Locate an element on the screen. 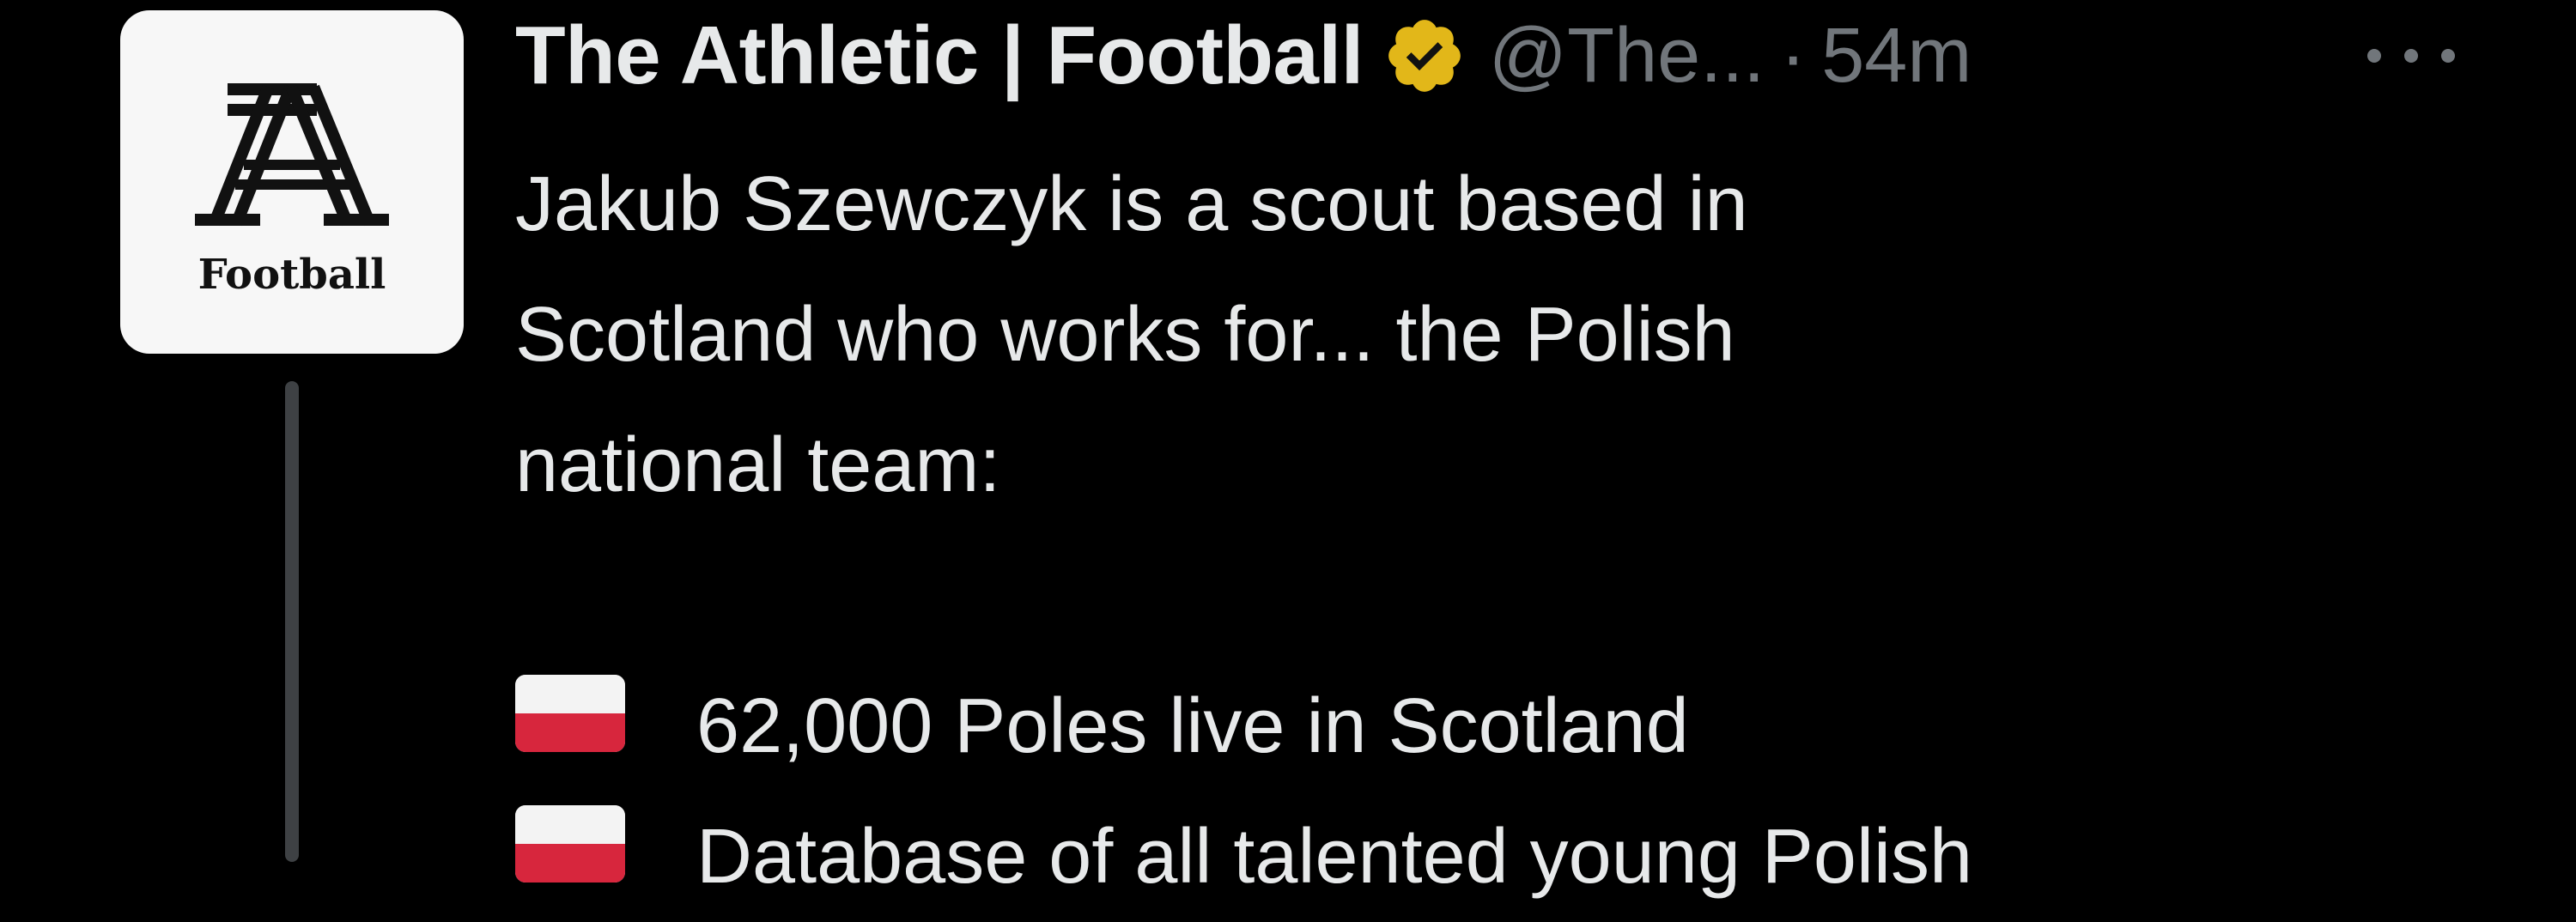  author-display-name: The Athletic | Football is located at coordinates (940, 56).